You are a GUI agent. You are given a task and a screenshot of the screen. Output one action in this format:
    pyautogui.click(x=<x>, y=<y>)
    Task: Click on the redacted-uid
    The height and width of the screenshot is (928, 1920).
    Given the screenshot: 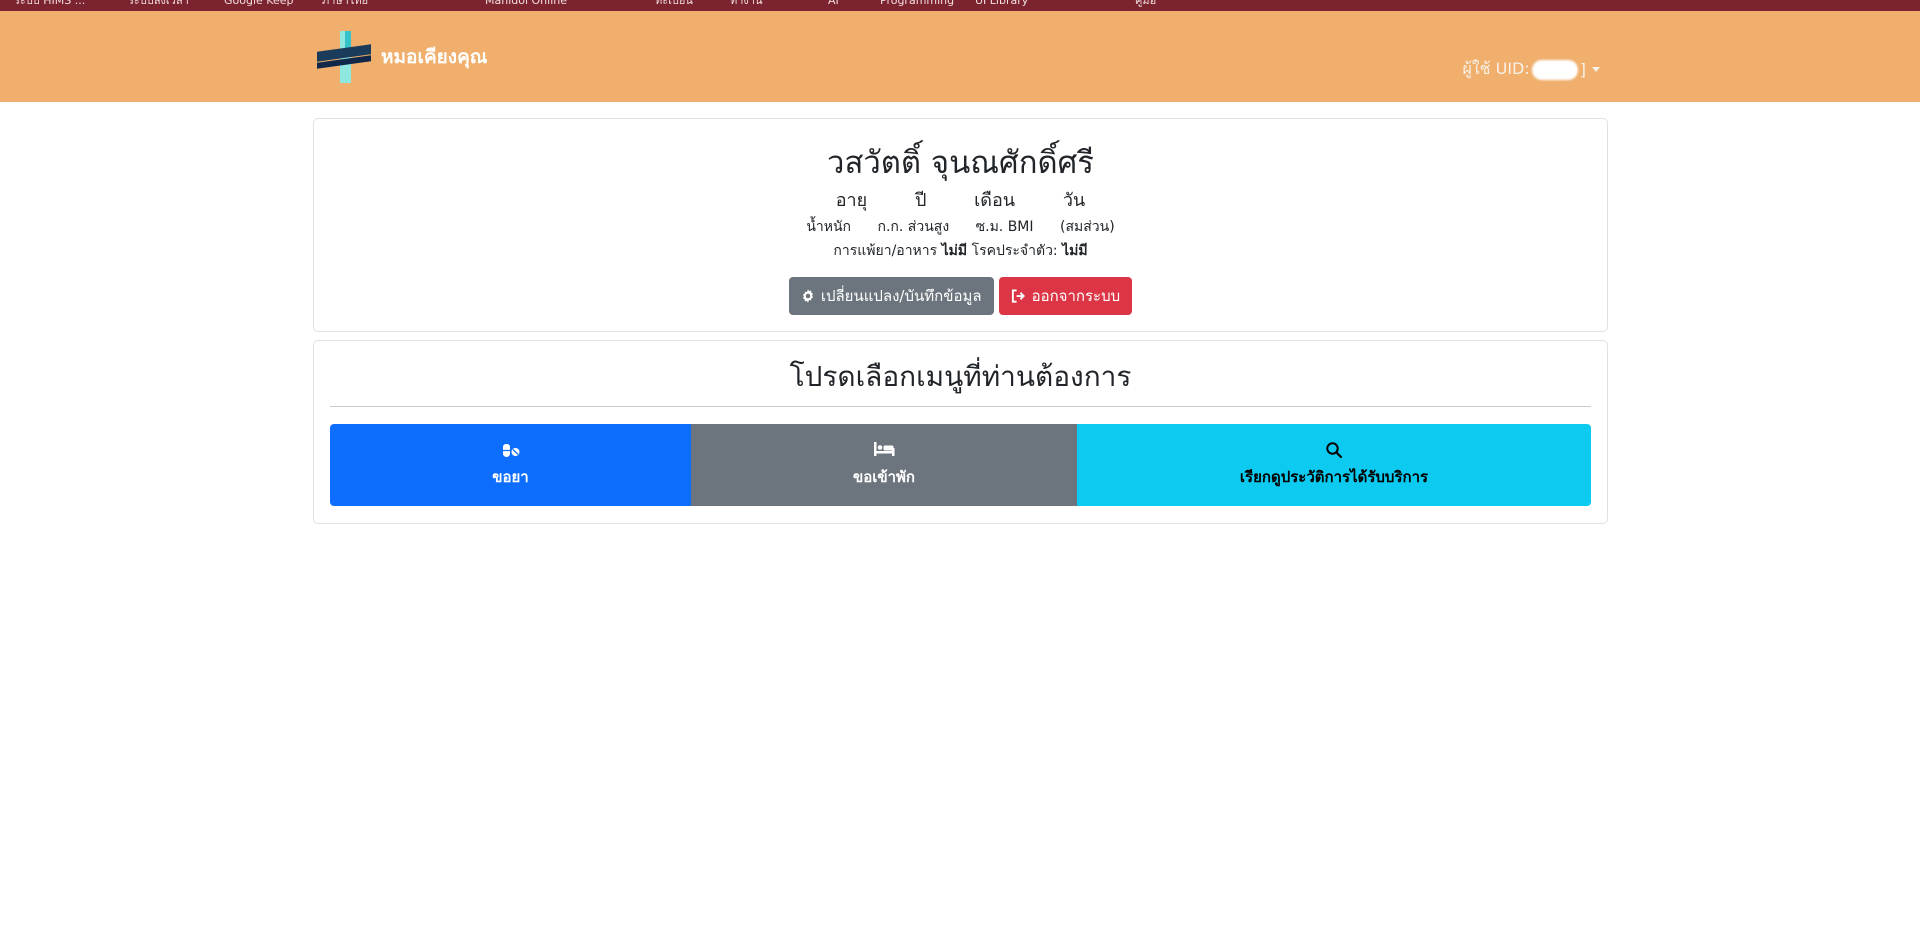 What is the action you would take?
    pyautogui.click(x=1554, y=69)
    